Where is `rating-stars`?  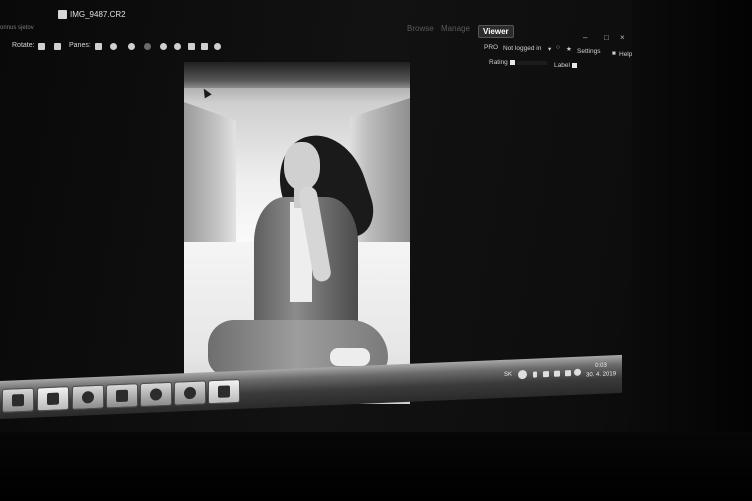 rating-stars is located at coordinates (532, 63).